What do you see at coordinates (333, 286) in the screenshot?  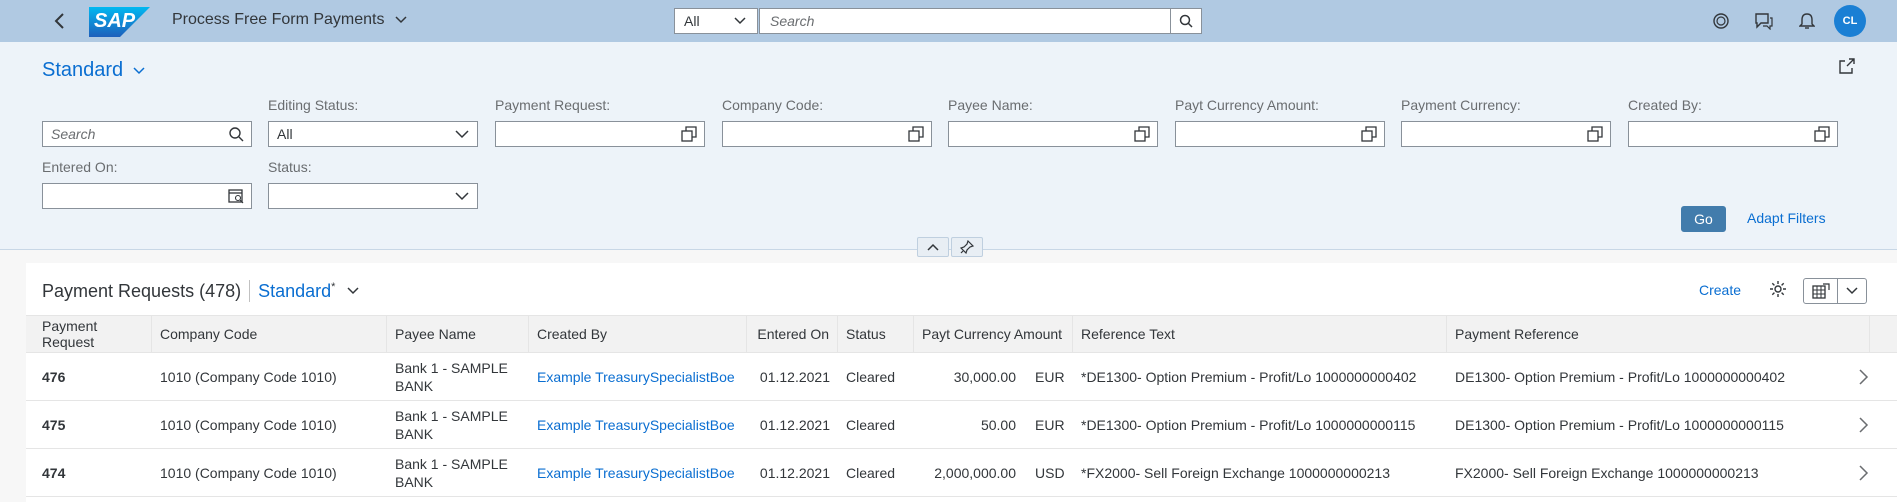 I see `variant-modified-marker: *` at bounding box center [333, 286].